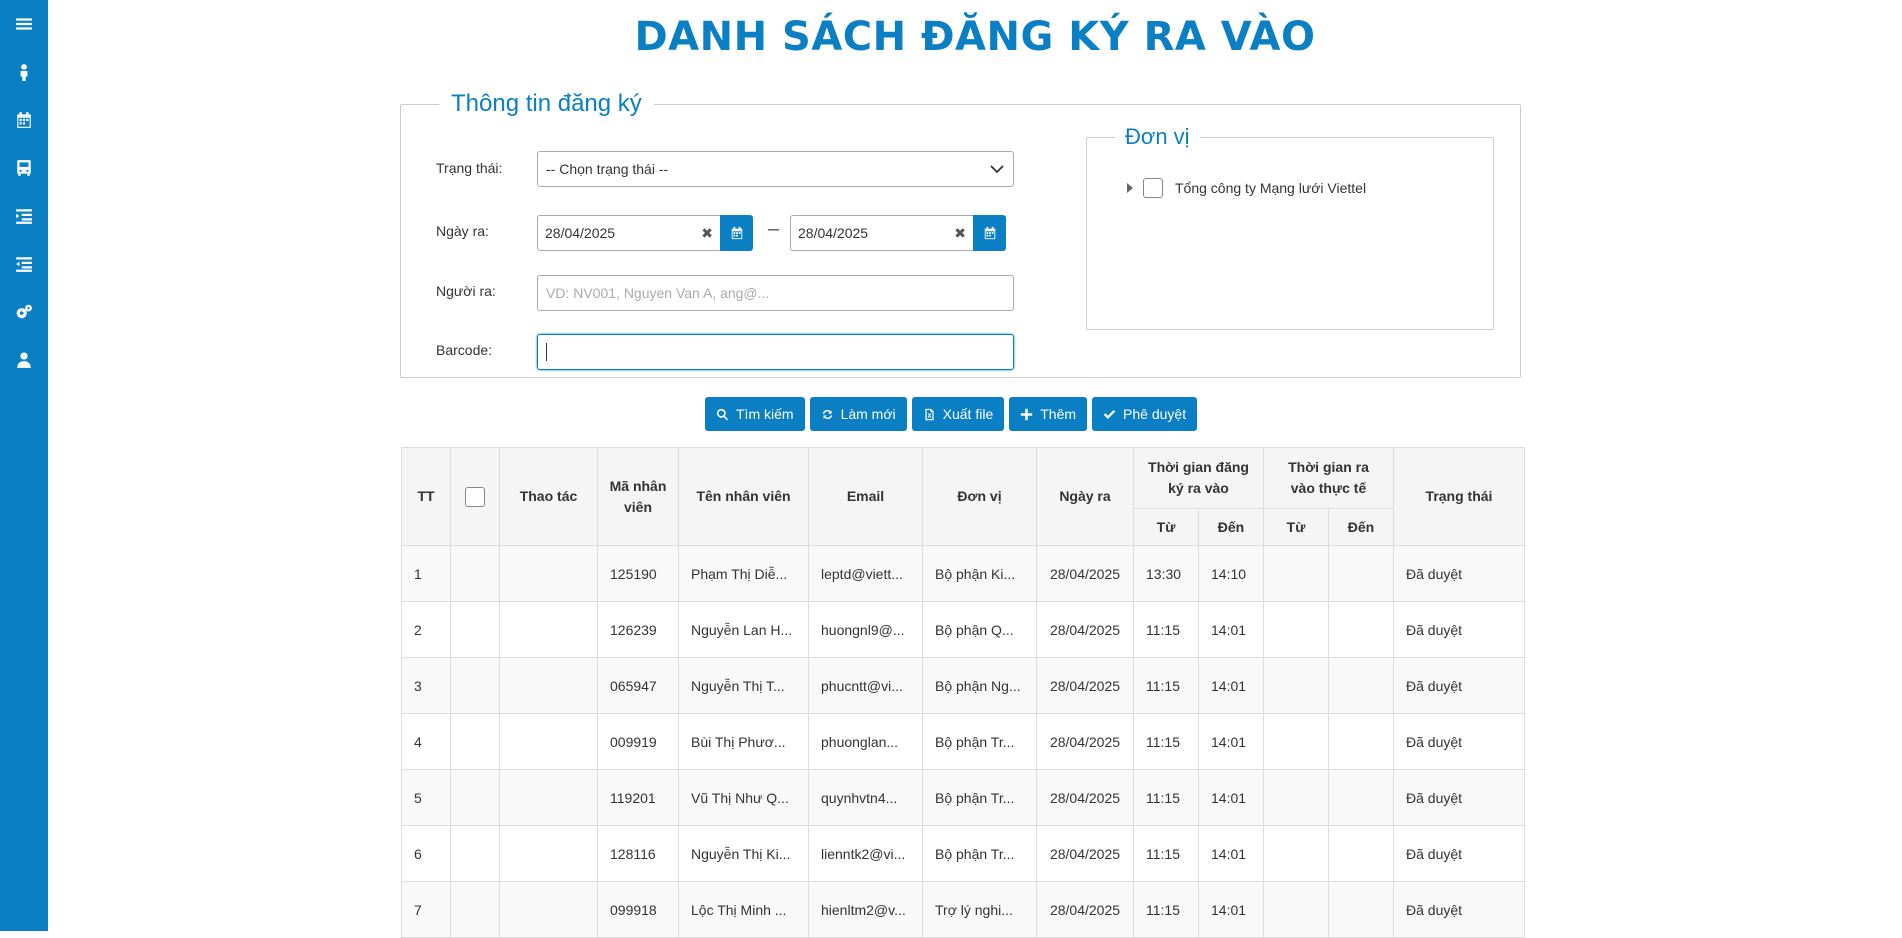  Describe the element at coordinates (546, 352) in the screenshot. I see `text-caret` at that location.